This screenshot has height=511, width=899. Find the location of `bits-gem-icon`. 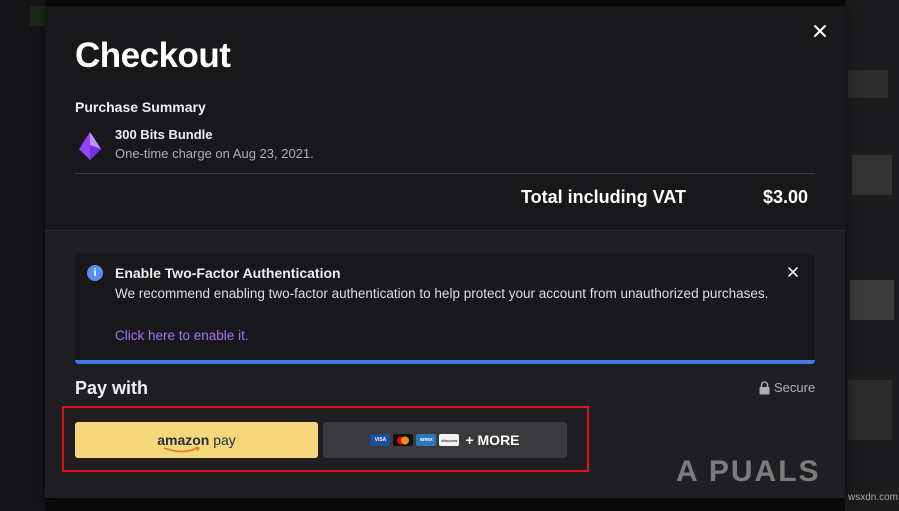

bits-gem-icon is located at coordinates (90, 146).